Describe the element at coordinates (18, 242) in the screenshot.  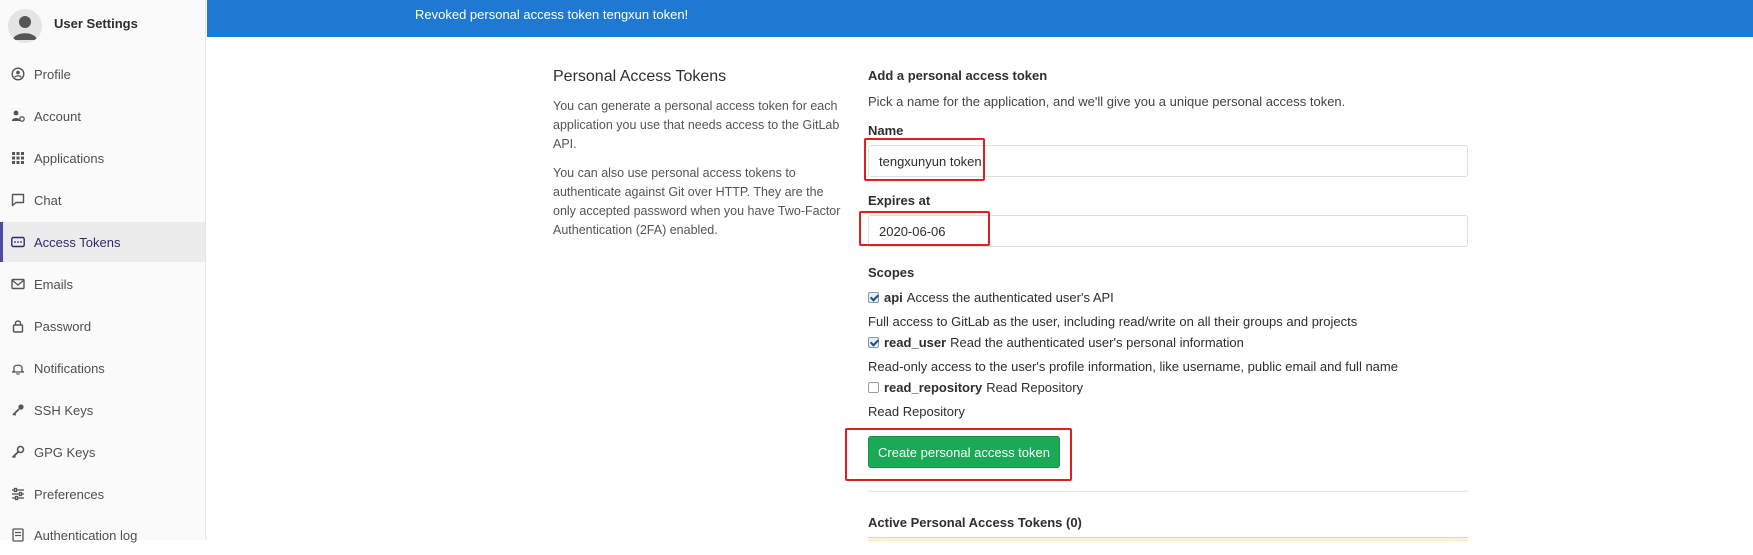
I see `access-tokens-icon` at that location.